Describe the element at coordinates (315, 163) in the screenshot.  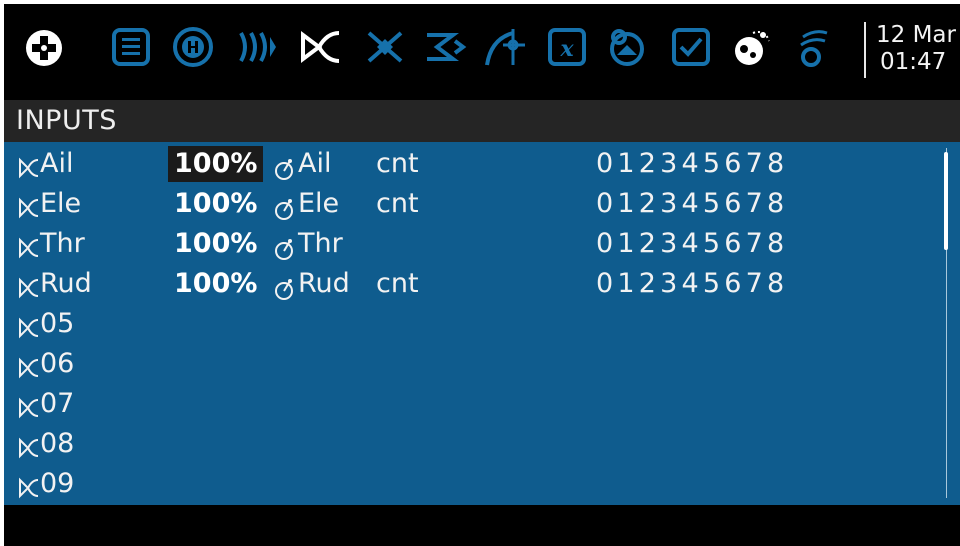
I see `input-source: Ail` at that location.